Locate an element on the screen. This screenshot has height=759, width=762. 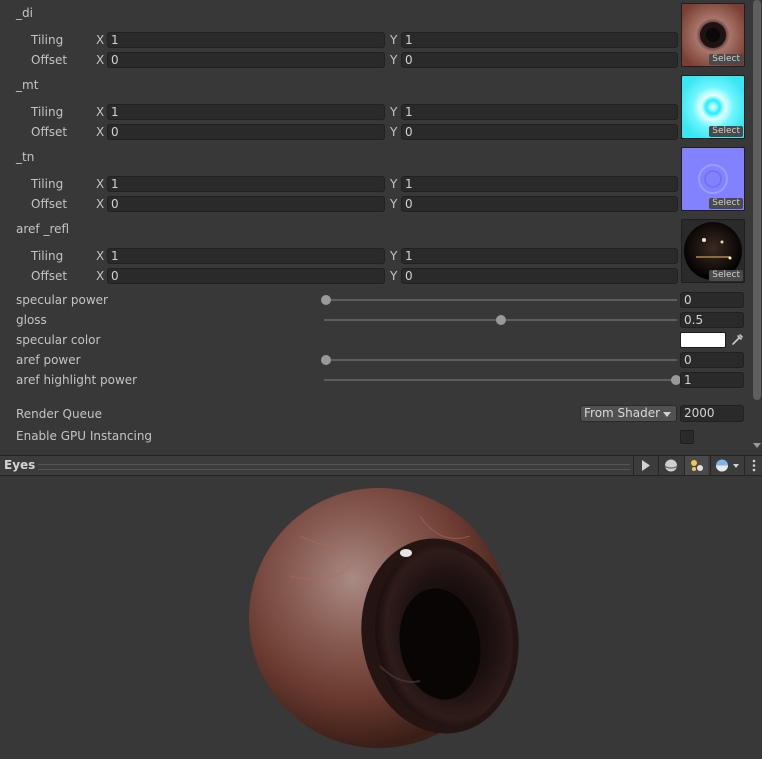
preview-title: Eyes is located at coordinates (20, 465).